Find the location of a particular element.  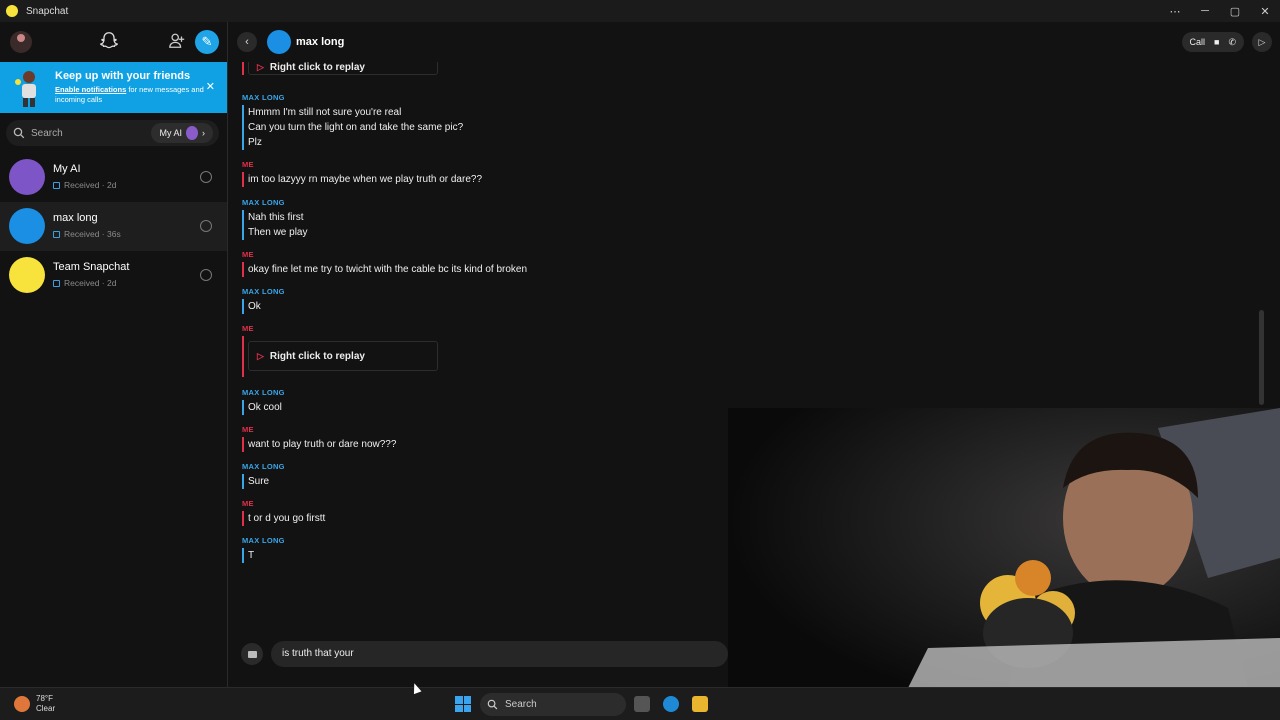

message-input: is truth that your is located at coordinates (499, 654).